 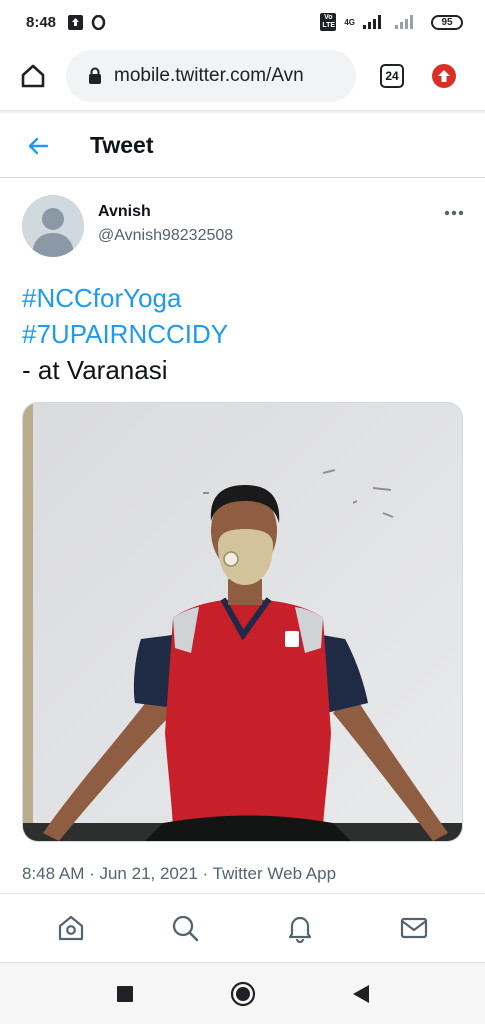 What do you see at coordinates (392, 76) in the screenshot?
I see `tab-switcher-button: 24` at bounding box center [392, 76].